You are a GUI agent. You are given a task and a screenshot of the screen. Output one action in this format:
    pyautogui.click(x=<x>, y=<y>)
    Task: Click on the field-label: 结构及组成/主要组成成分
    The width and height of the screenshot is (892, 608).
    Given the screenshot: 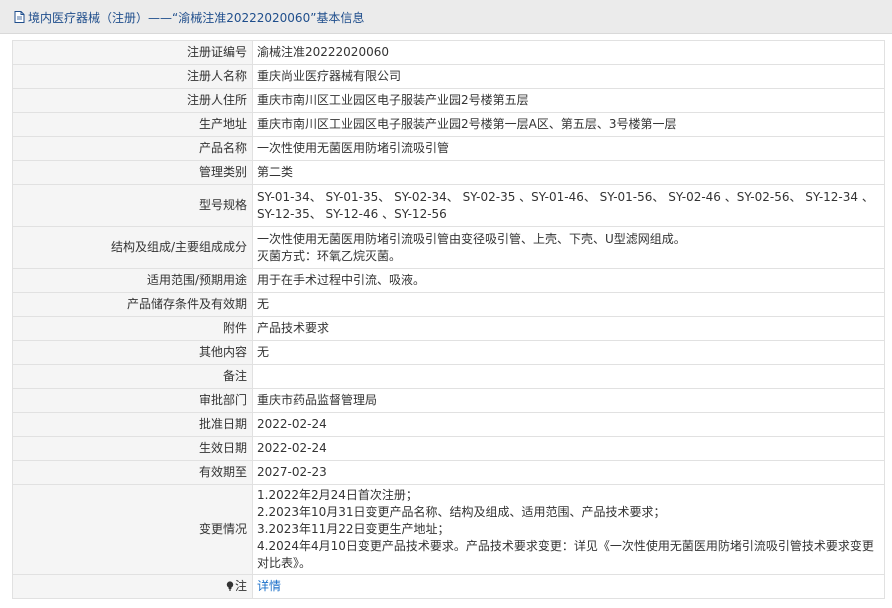 What is the action you would take?
    pyautogui.click(x=132, y=247)
    